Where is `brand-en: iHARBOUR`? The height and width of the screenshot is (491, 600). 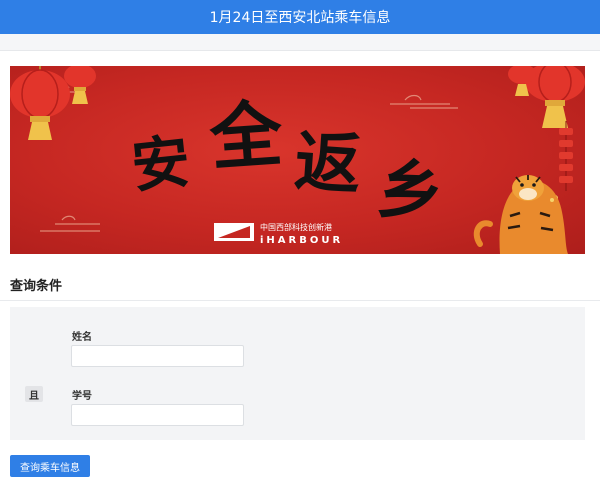
brand-en: iHARBOUR is located at coordinates (301, 240).